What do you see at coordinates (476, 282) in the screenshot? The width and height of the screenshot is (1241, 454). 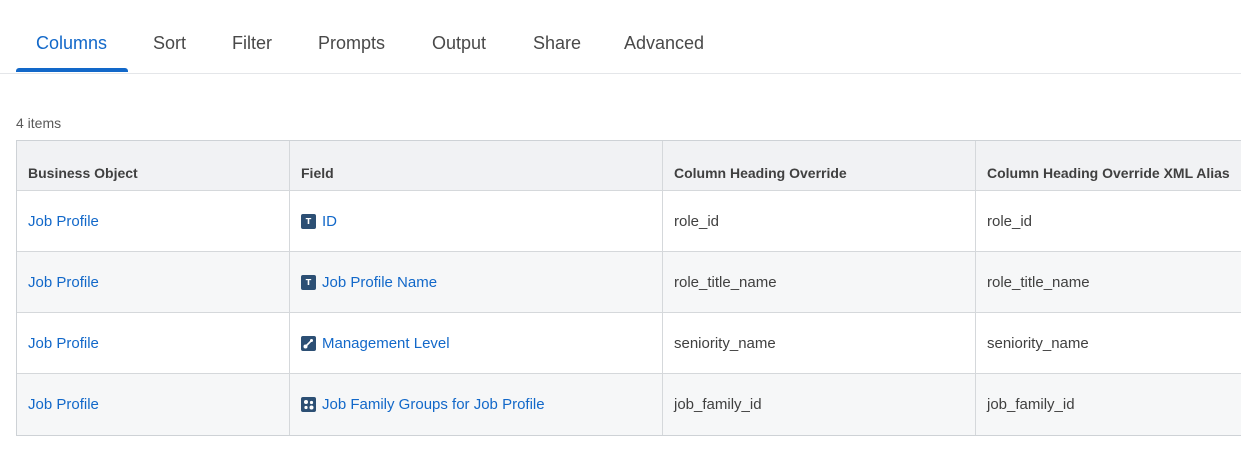 I see `field-cell: Job Profile Name` at bounding box center [476, 282].